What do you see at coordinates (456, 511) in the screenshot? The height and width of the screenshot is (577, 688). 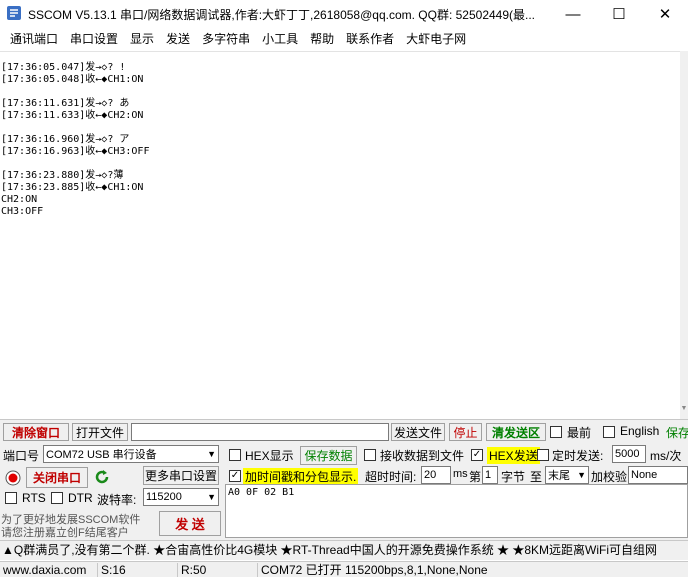 I see `send-text-area: A0 0F 02 B1` at bounding box center [456, 511].